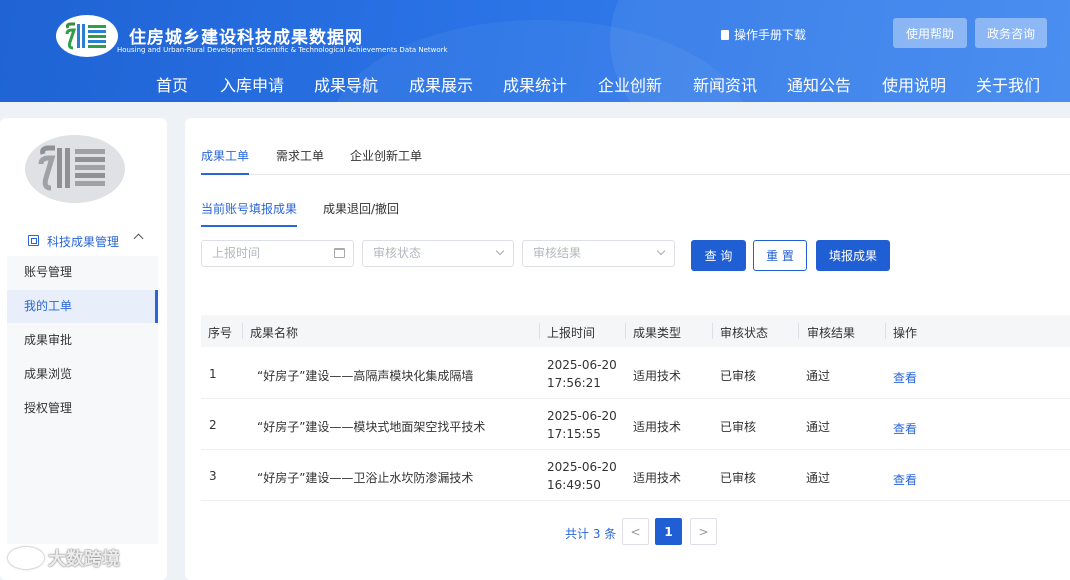 This screenshot has width=1070, height=580. I want to click on tab-innovation-orders: 企业创新工单, so click(386, 161).